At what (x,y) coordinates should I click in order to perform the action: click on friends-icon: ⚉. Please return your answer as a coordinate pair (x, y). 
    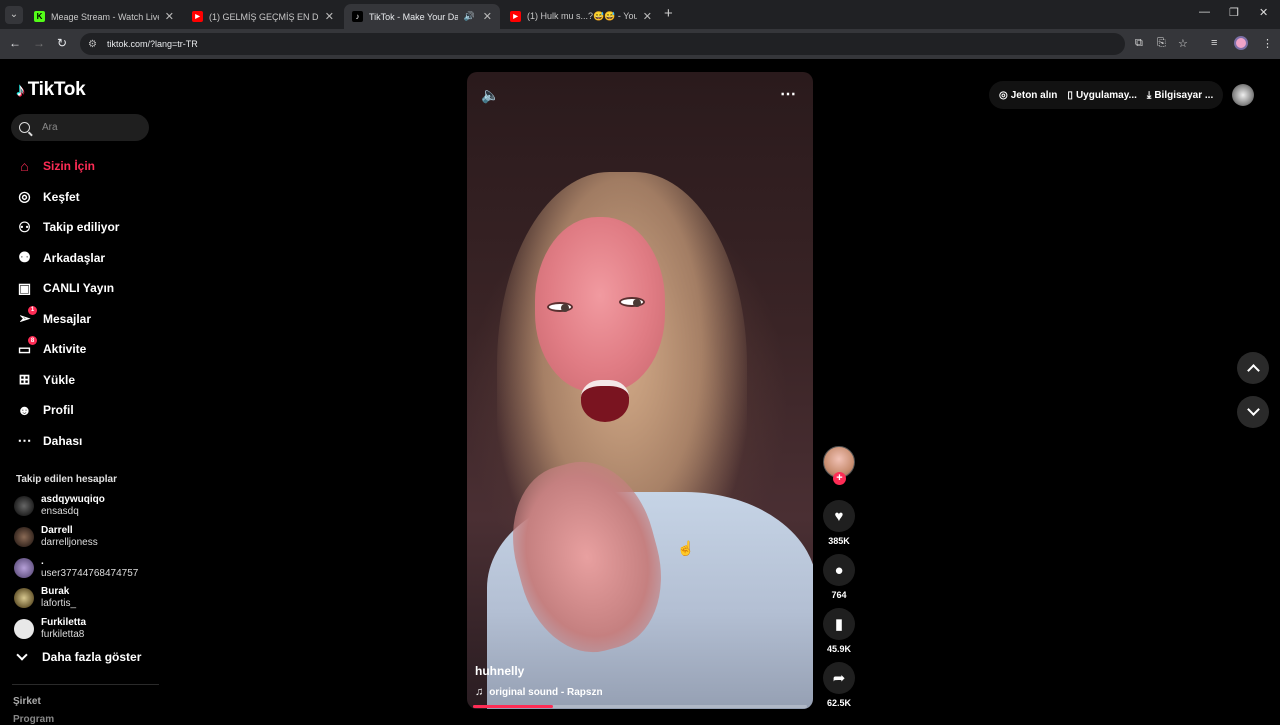
    Looking at the image, I should click on (24, 257).